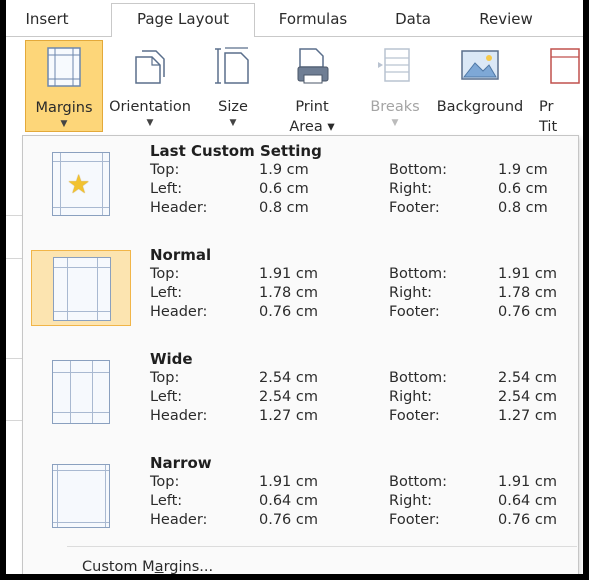 The height and width of the screenshot is (580, 589). I want to click on size-label: Size, so click(233, 107).